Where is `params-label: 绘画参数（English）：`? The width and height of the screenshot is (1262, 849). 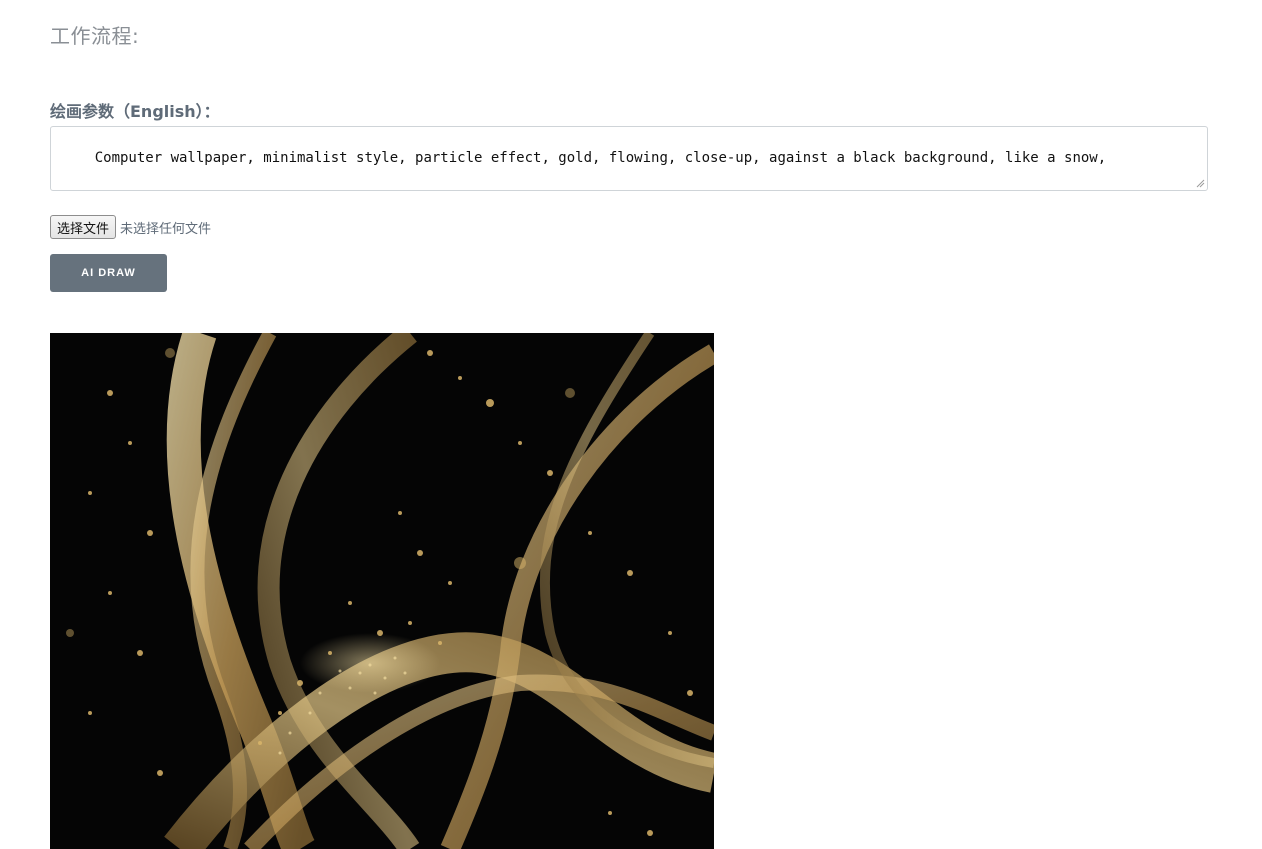 params-label: 绘画参数（English）： is located at coordinates (135, 111).